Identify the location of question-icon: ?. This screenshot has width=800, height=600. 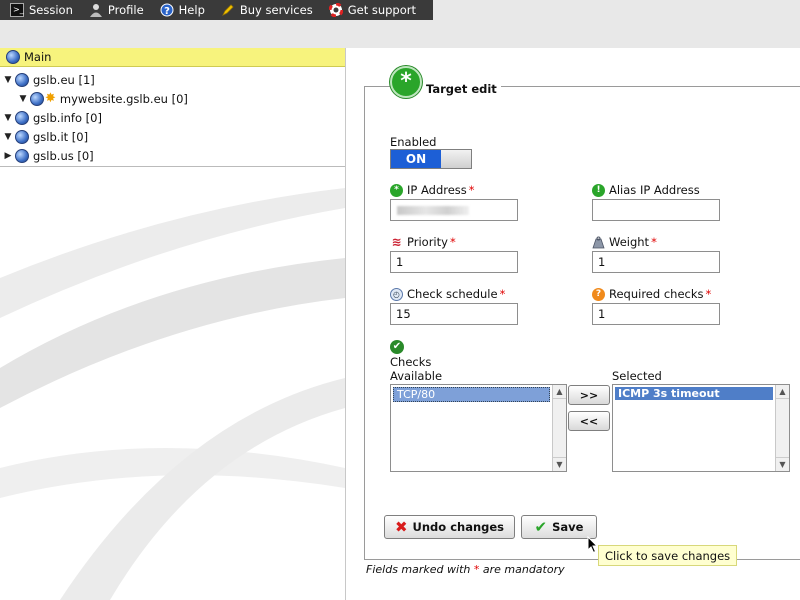
(598, 294).